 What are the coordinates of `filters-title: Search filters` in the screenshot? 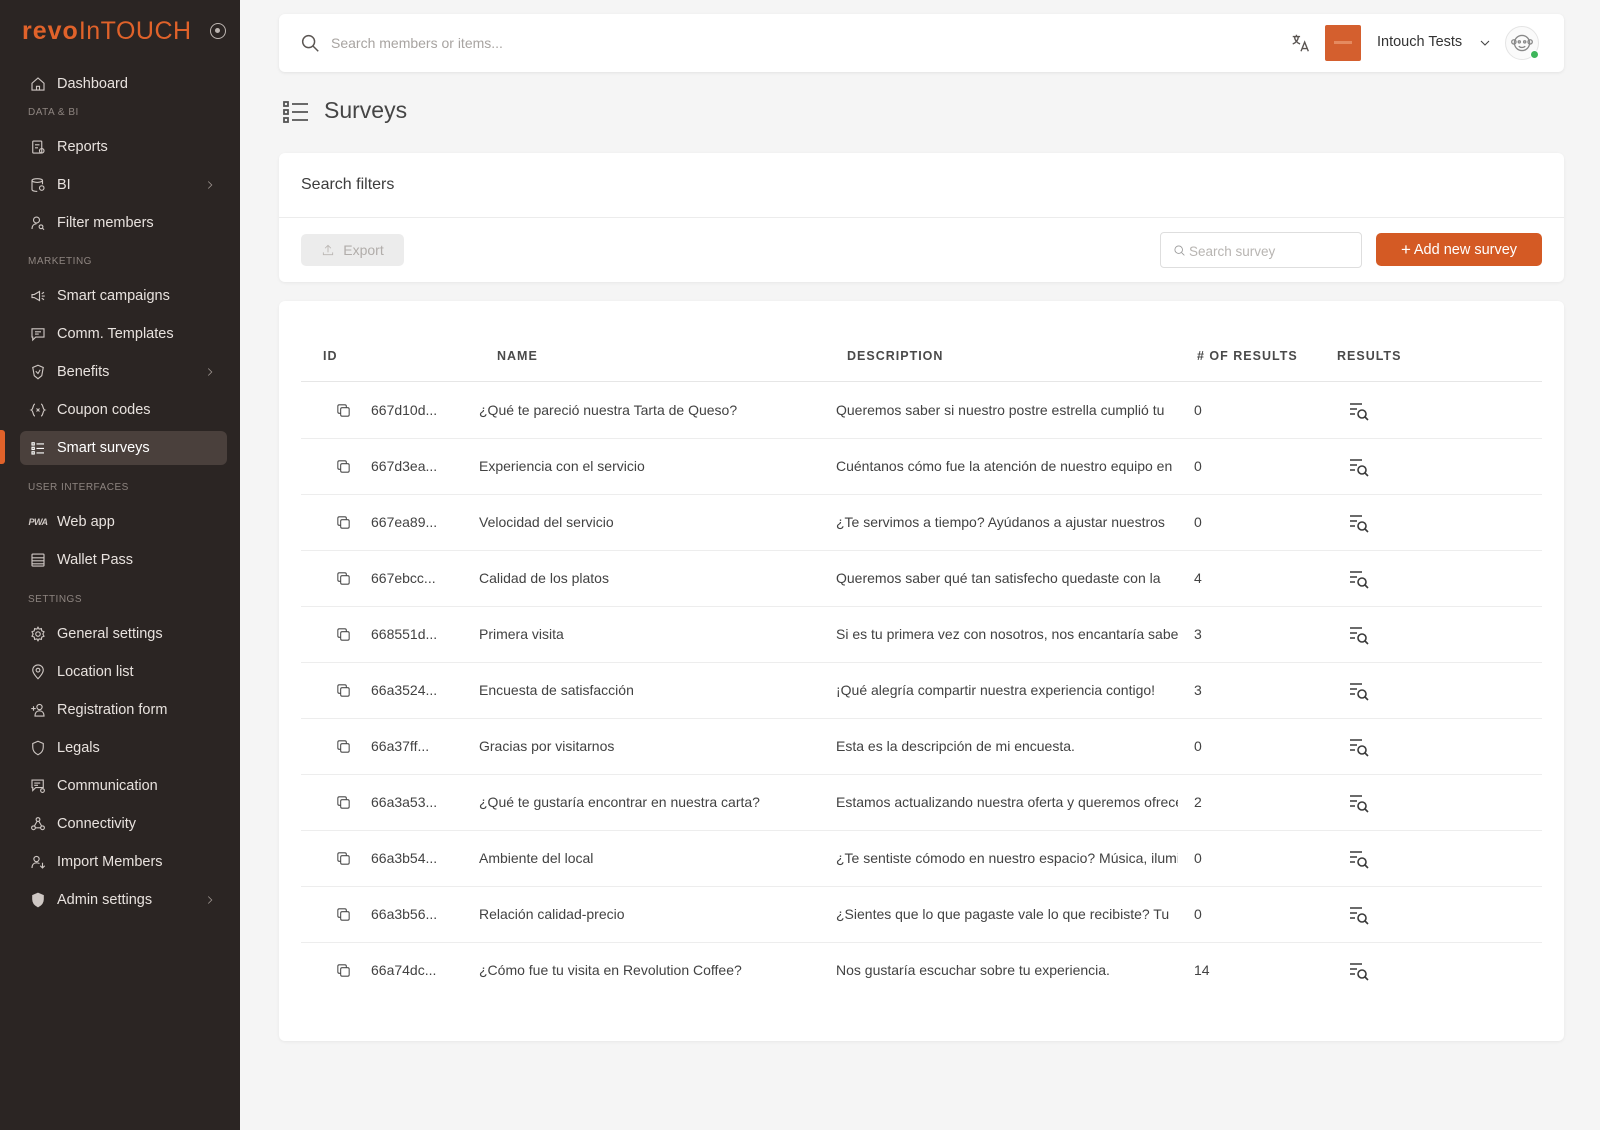 It's located at (348, 184).